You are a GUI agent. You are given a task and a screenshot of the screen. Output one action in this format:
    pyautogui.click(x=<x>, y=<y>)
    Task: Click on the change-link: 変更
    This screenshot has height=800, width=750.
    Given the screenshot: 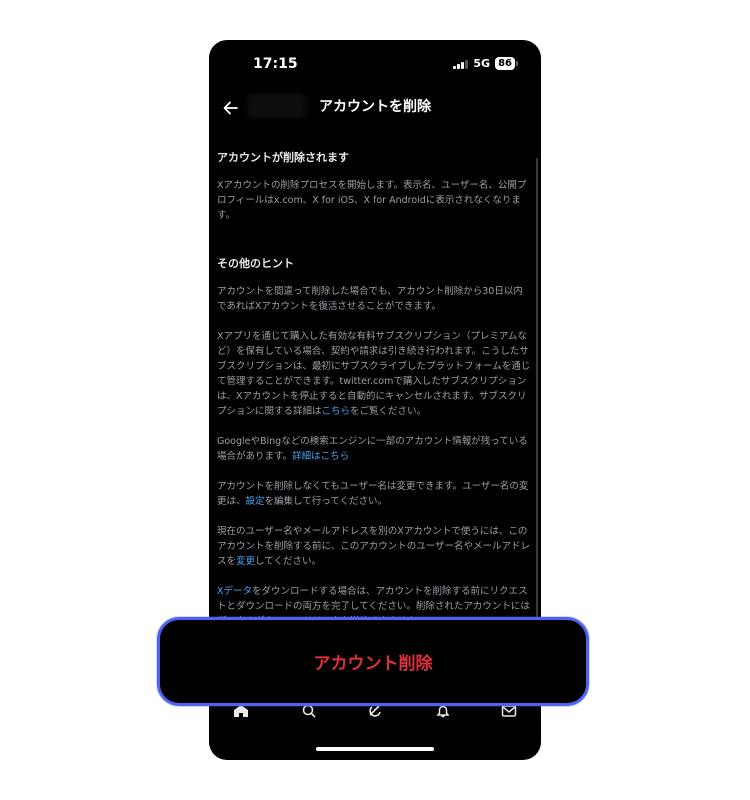 What is the action you would take?
    pyautogui.click(x=245, y=561)
    